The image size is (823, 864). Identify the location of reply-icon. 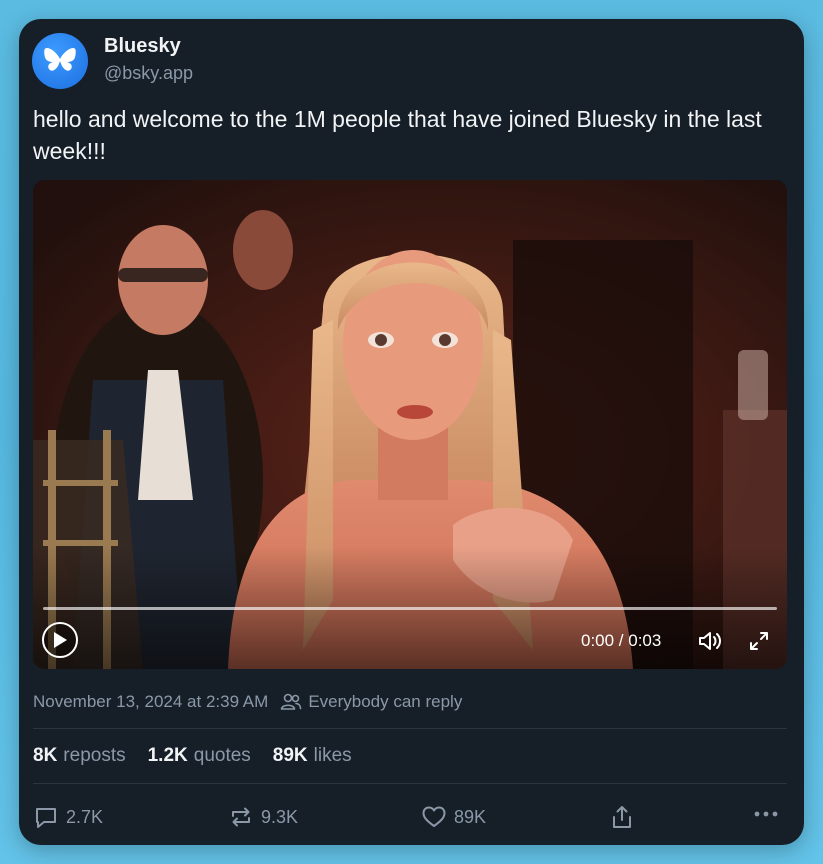
(46, 818).